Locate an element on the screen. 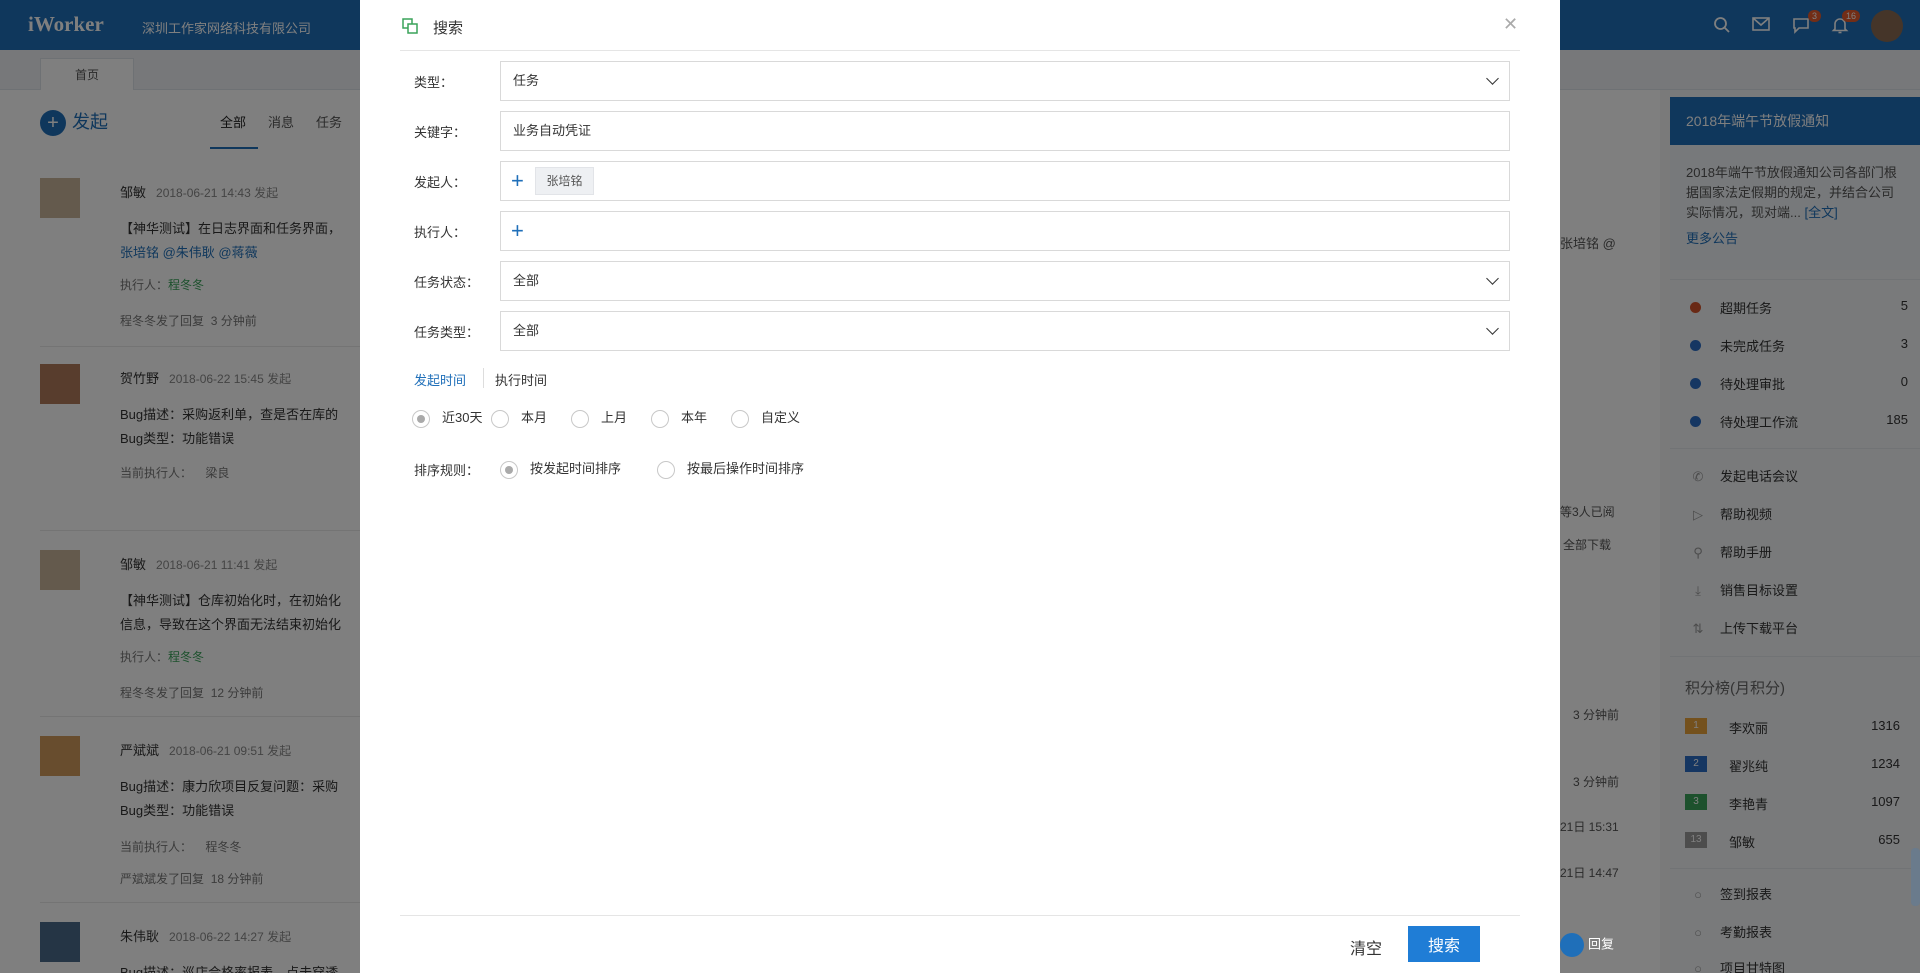 This screenshot has width=1920, height=973. initiator-label: 发起人： is located at coordinates (440, 182).